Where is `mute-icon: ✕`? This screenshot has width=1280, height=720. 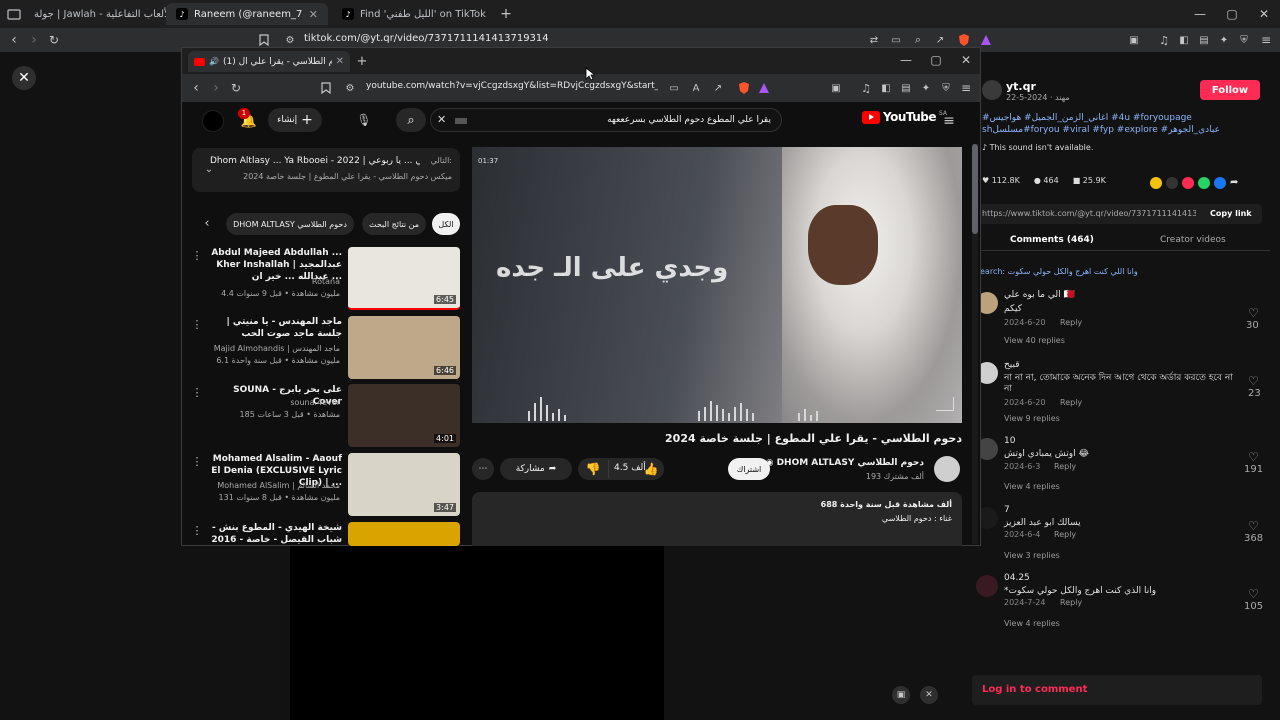 mute-icon: ✕ is located at coordinates (929, 695).